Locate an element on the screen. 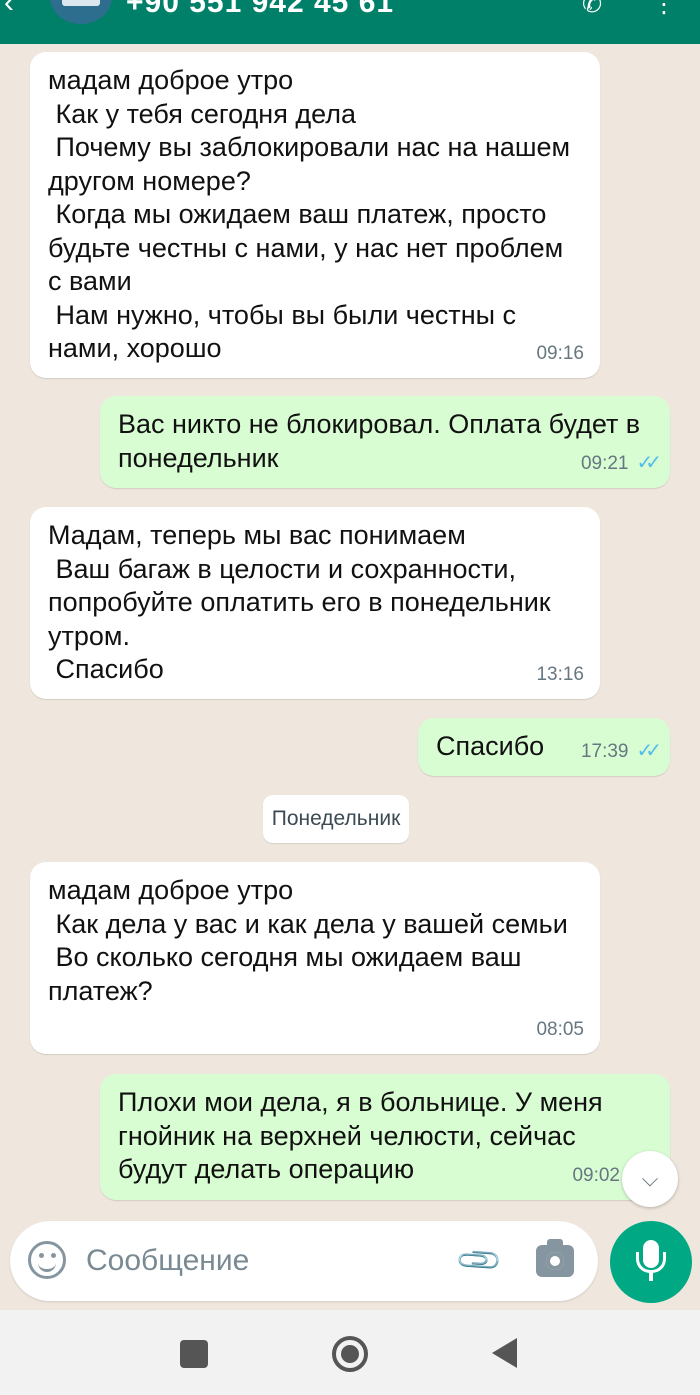 This screenshot has width=700, height=1395. home-icon is located at coordinates (350, 1354).